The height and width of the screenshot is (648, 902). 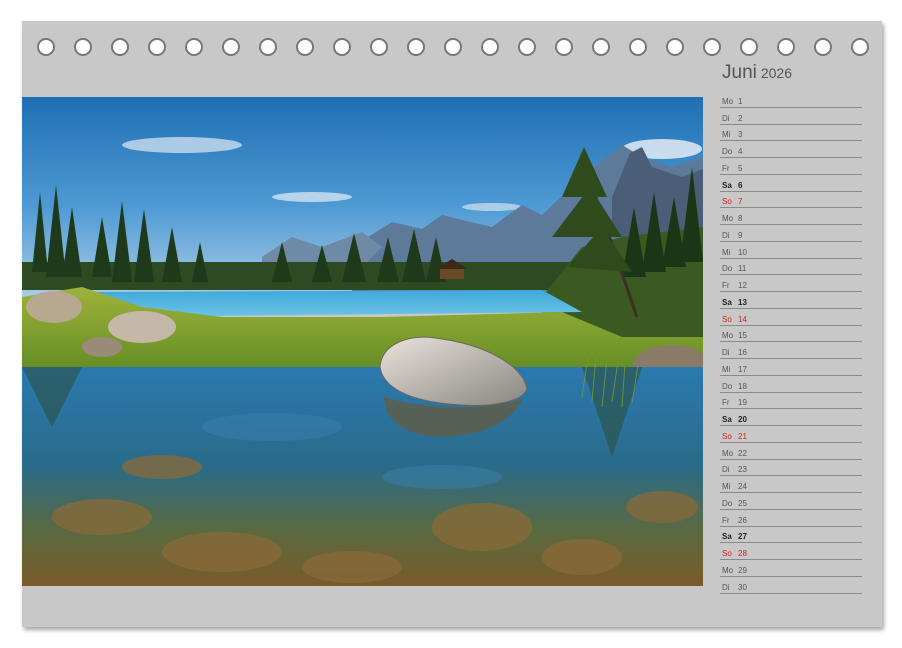 I want to click on day-number: 27, so click(x=742, y=537).